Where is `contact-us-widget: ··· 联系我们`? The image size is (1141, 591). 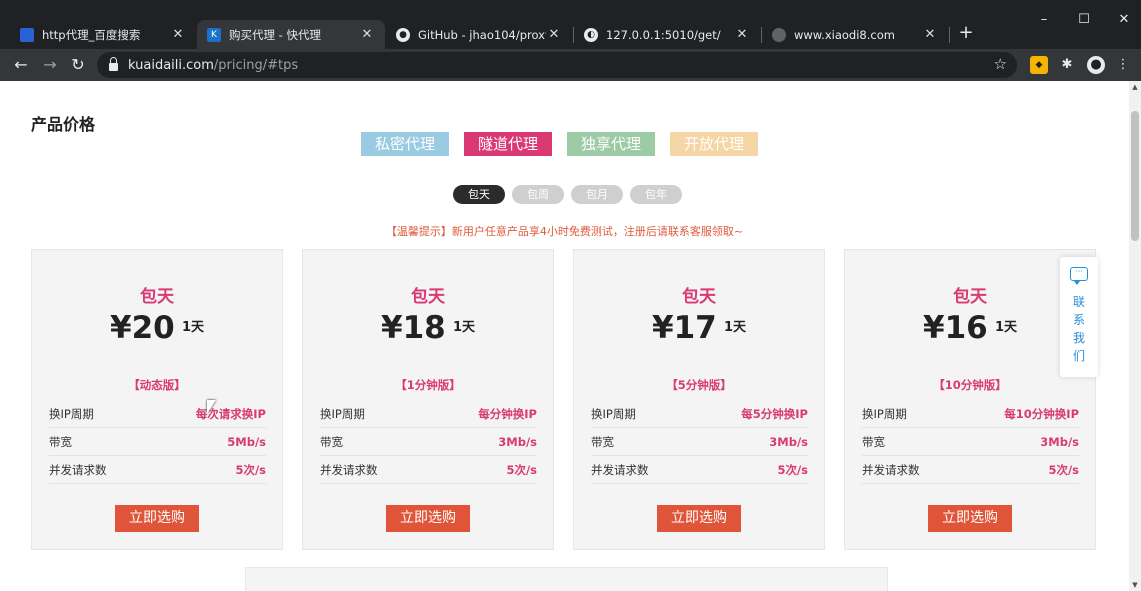
contact-us-widget: ··· 联系我们 is located at coordinates (1079, 317).